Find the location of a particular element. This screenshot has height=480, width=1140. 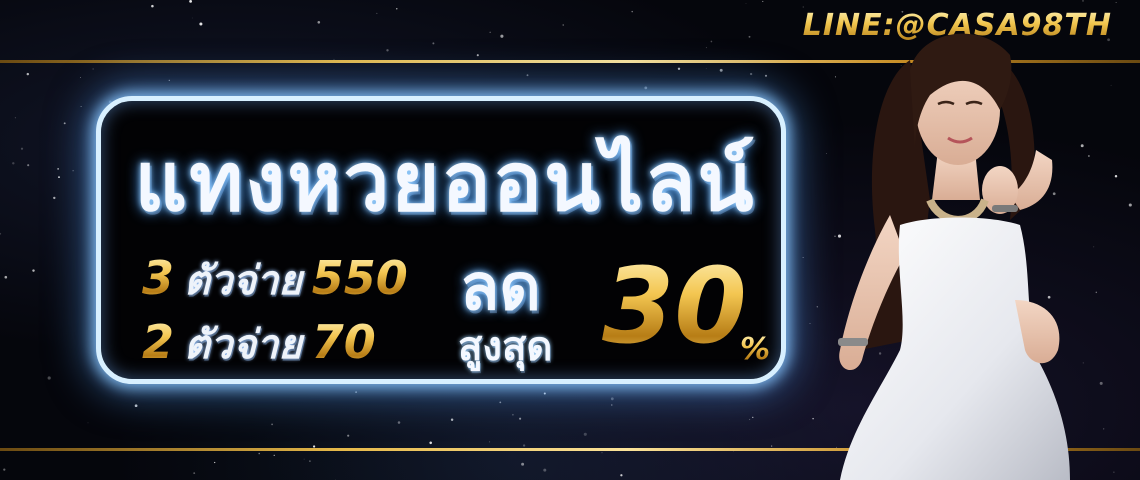

headline-title: แทงหวยออนไลน์ is located at coordinates (445, 182).